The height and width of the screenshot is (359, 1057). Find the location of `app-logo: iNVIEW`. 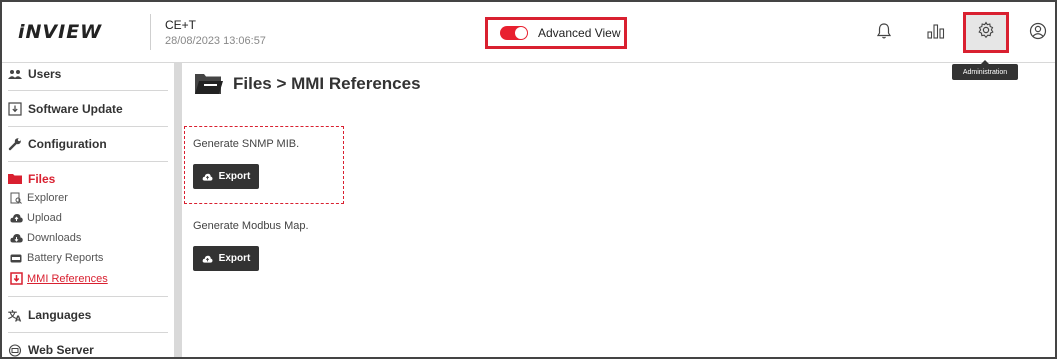

app-logo: iNVIEW is located at coordinates (60, 32).